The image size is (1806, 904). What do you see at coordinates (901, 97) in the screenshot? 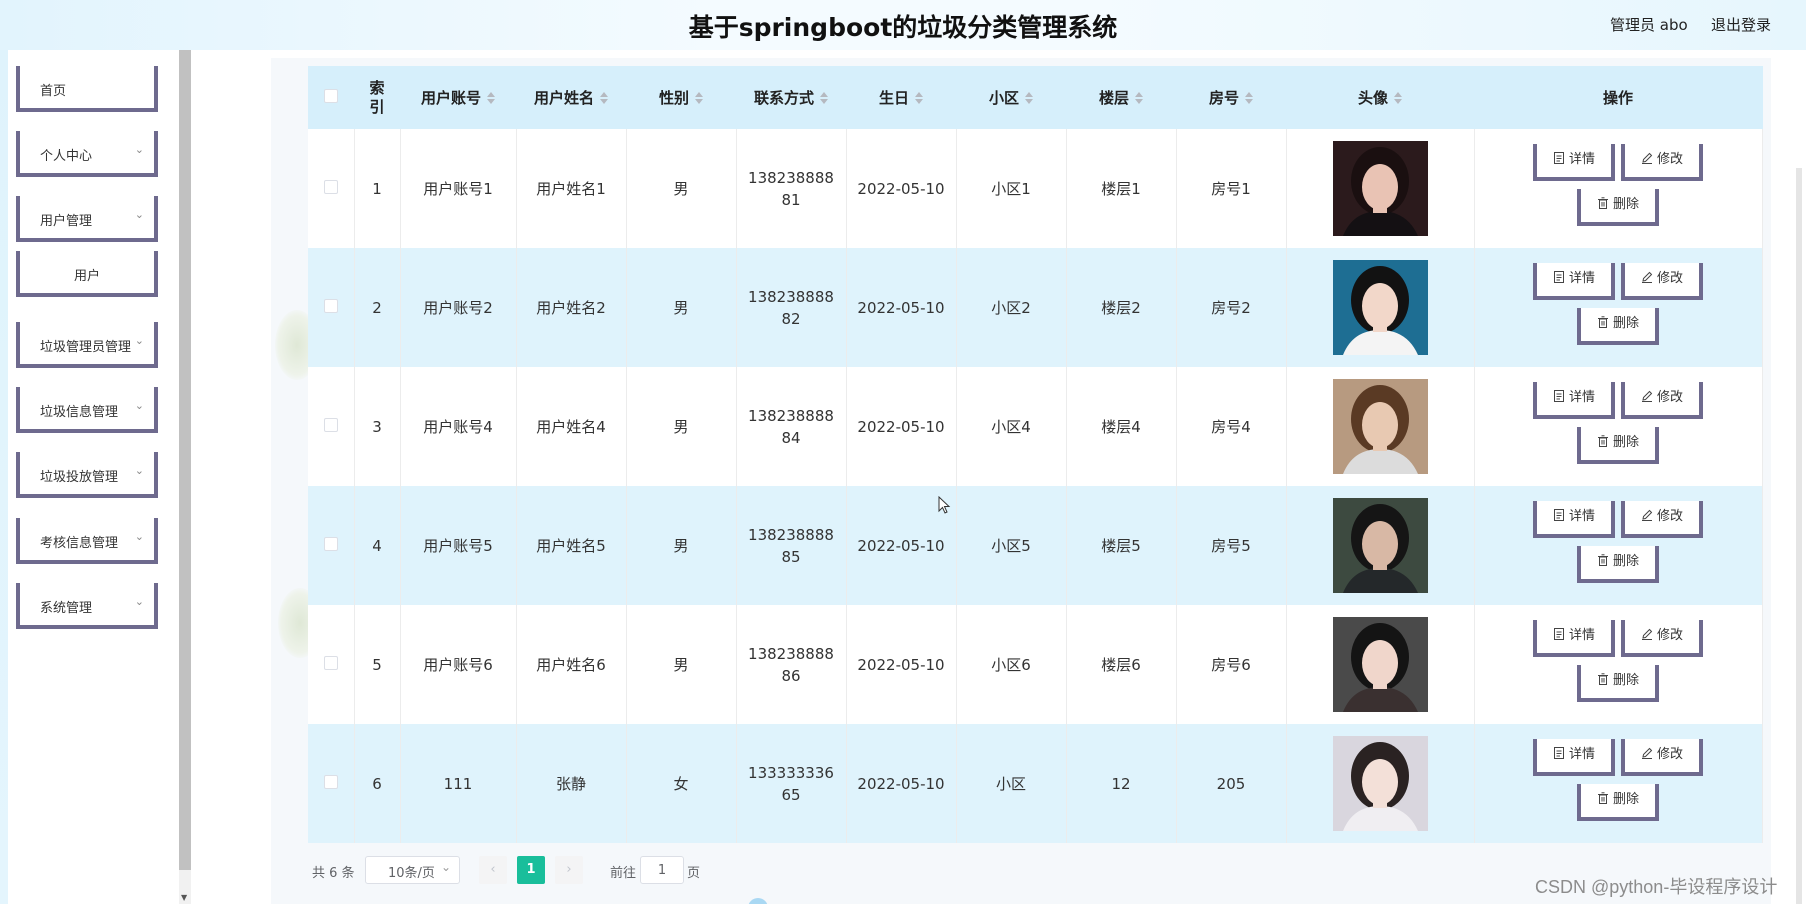
I see `column-header-birthday: 生日` at bounding box center [901, 97].